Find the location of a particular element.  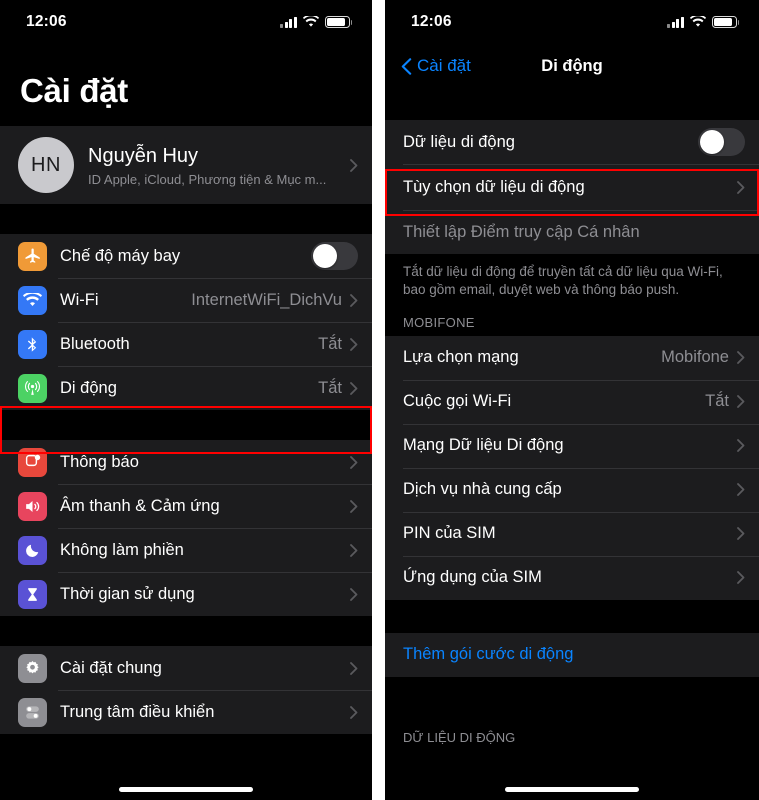

nav-bar: Cài đặt Di động is located at coordinates (572, 66).